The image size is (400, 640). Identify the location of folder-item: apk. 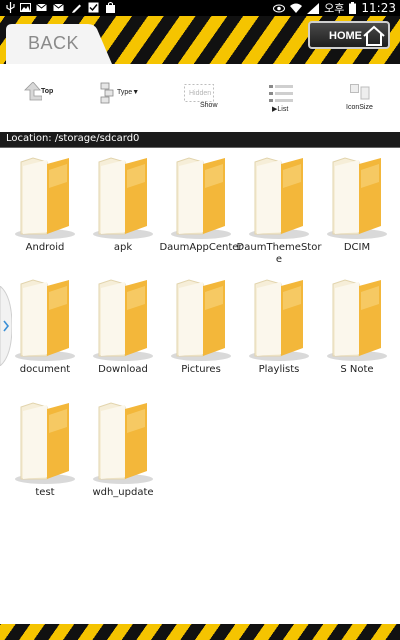
(123, 208).